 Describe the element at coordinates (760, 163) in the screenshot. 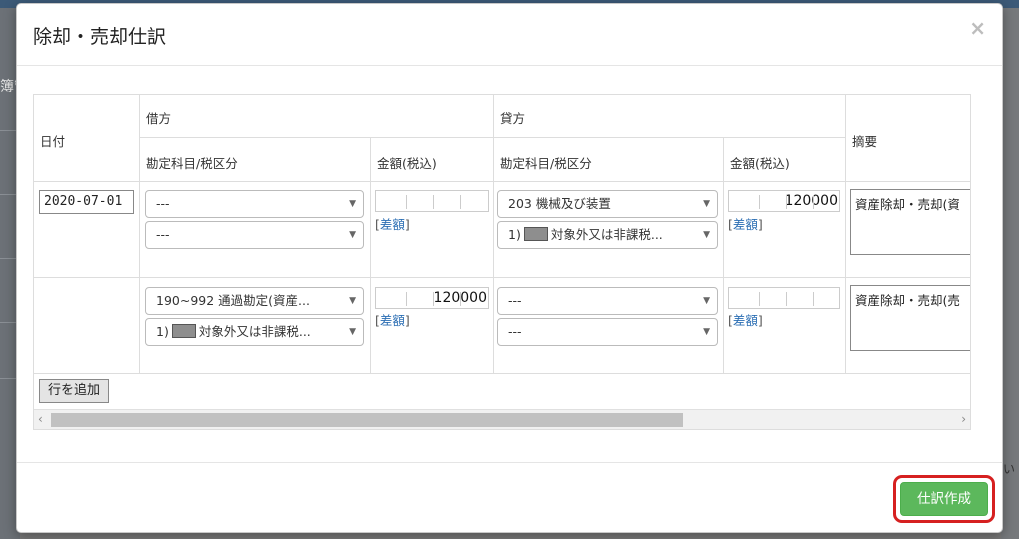

I see `header-credit-amount-label: 金額(税込)` at that location.